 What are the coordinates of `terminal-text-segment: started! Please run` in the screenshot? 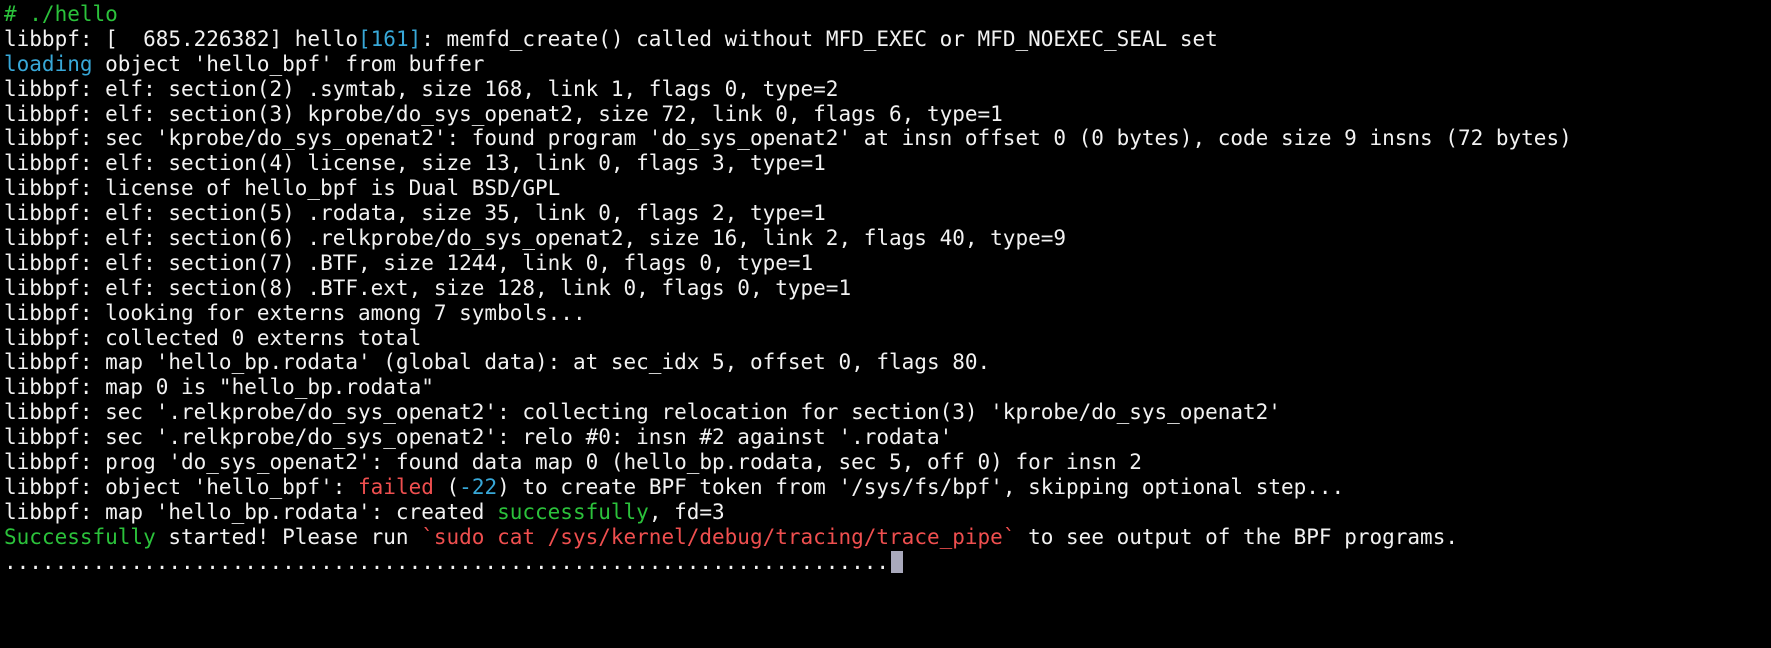 It's located at (288, 536).